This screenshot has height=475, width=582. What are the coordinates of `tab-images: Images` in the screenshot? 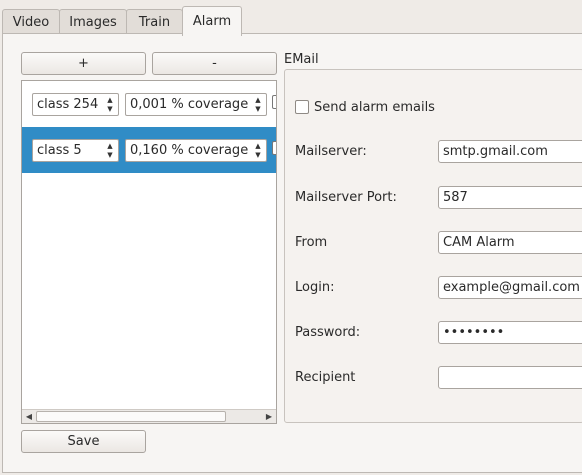 It's located at (93, 22).